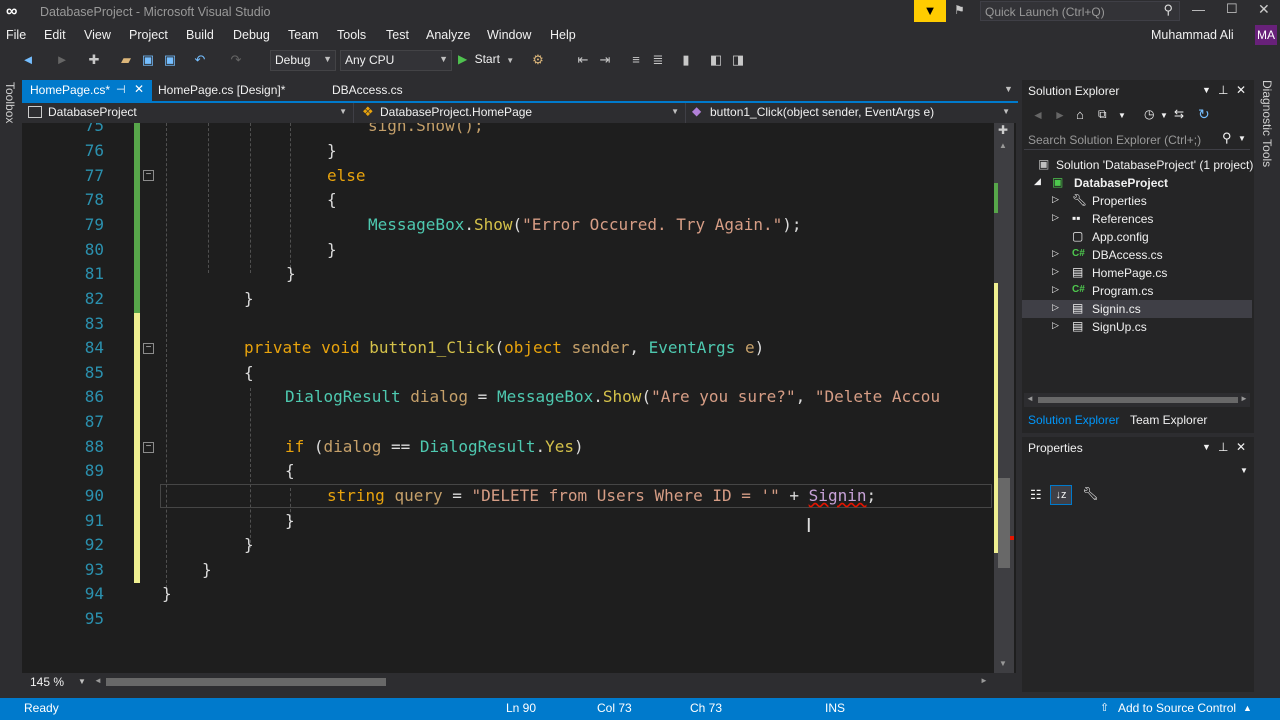 Image resolution: width=1280 pixels, height=720 pixels. What do you see at coordinates (738, 60) in the screenshot?
I see `next-bookmark-icon: ◨` at bounding box center [738, 60].